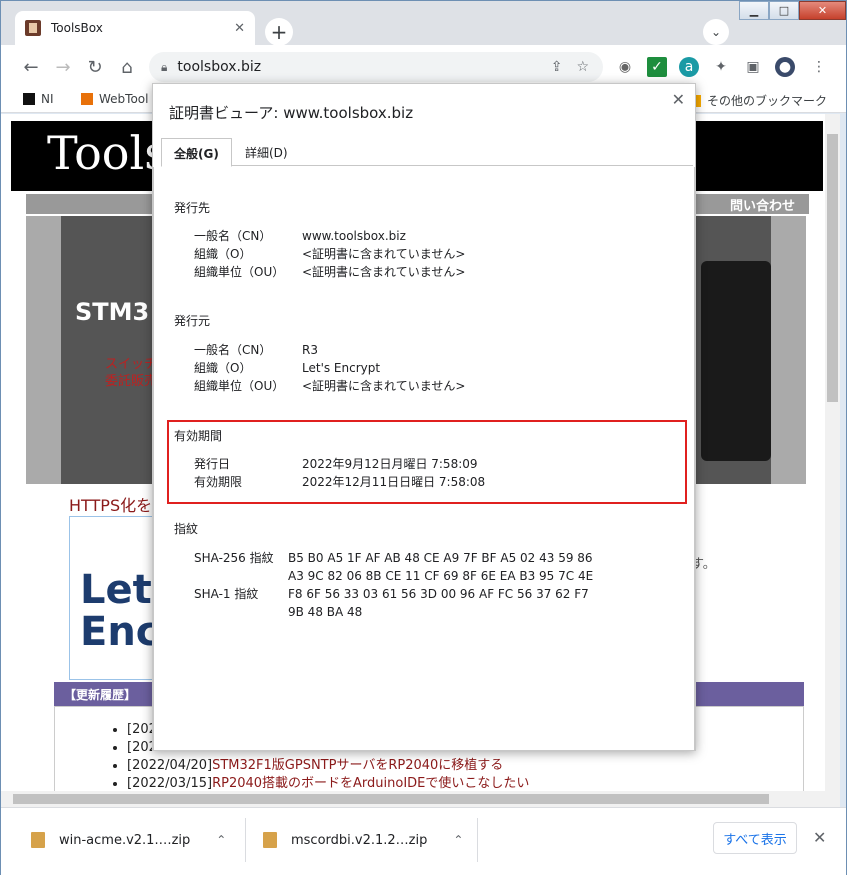 The height and width of the screenshot is (875, 847). Describe the element at coordinates (198, 436) in the screenshot. I see `validity-heading: 有効期間` at that location.